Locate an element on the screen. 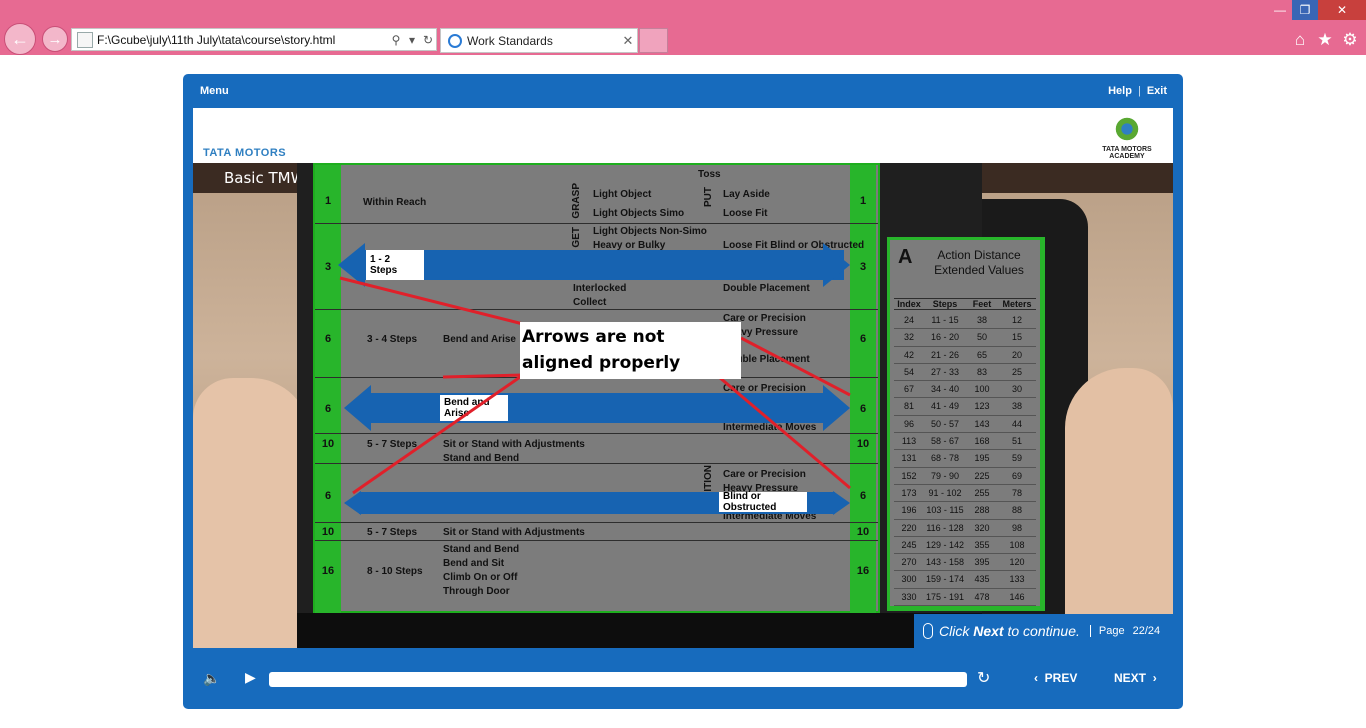 The width and height of the screenshot is (1366, 728). favorites-star-icon: ★ is located at coordinates (1325, 40).